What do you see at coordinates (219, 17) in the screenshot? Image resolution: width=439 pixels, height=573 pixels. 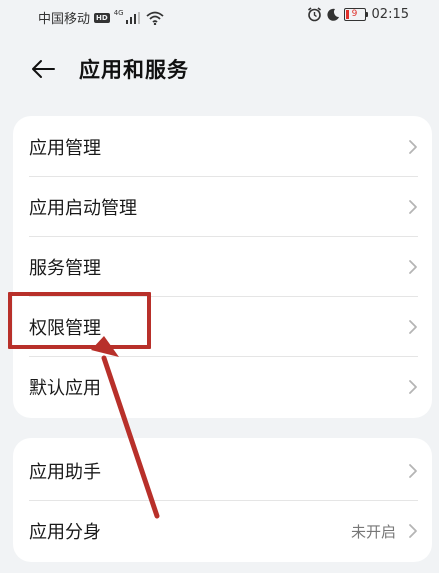 I see `status-bar: 中国移动 HD 4G 9 02:15` at bounding box center [219, 17].